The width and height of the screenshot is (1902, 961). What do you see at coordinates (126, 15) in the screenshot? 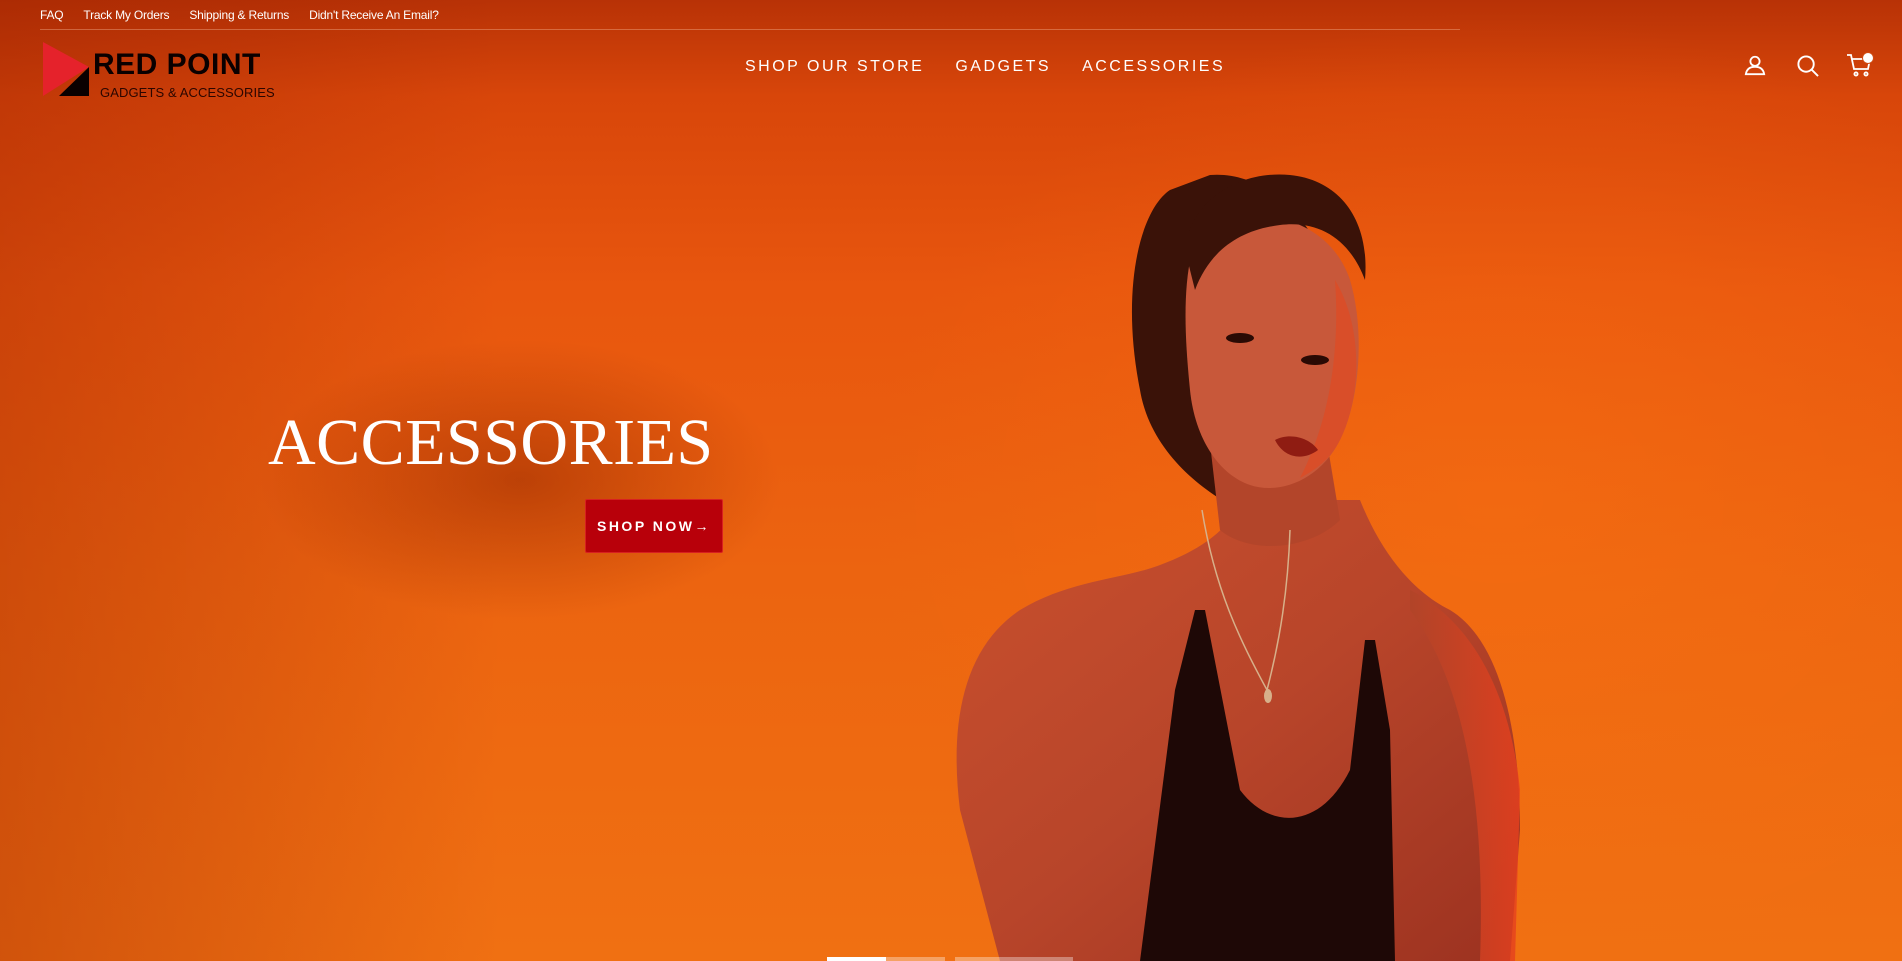
I see `utility-link-track-orders: Track My Orders` at bounding box center [126, 15].